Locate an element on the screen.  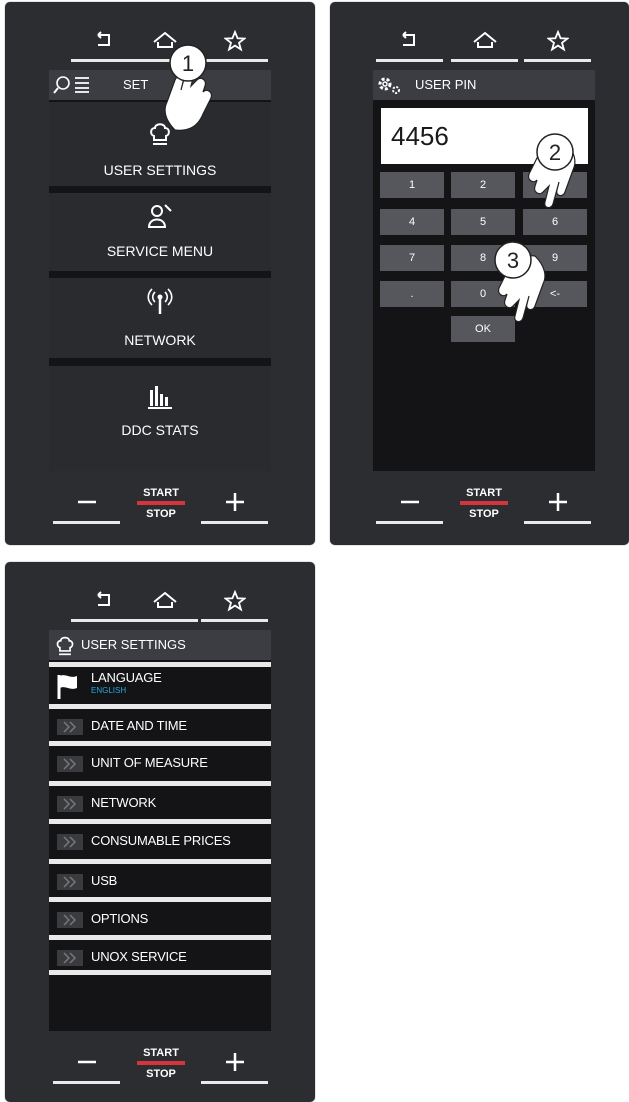
search-menu-icon is located at coordinates (71, 85).